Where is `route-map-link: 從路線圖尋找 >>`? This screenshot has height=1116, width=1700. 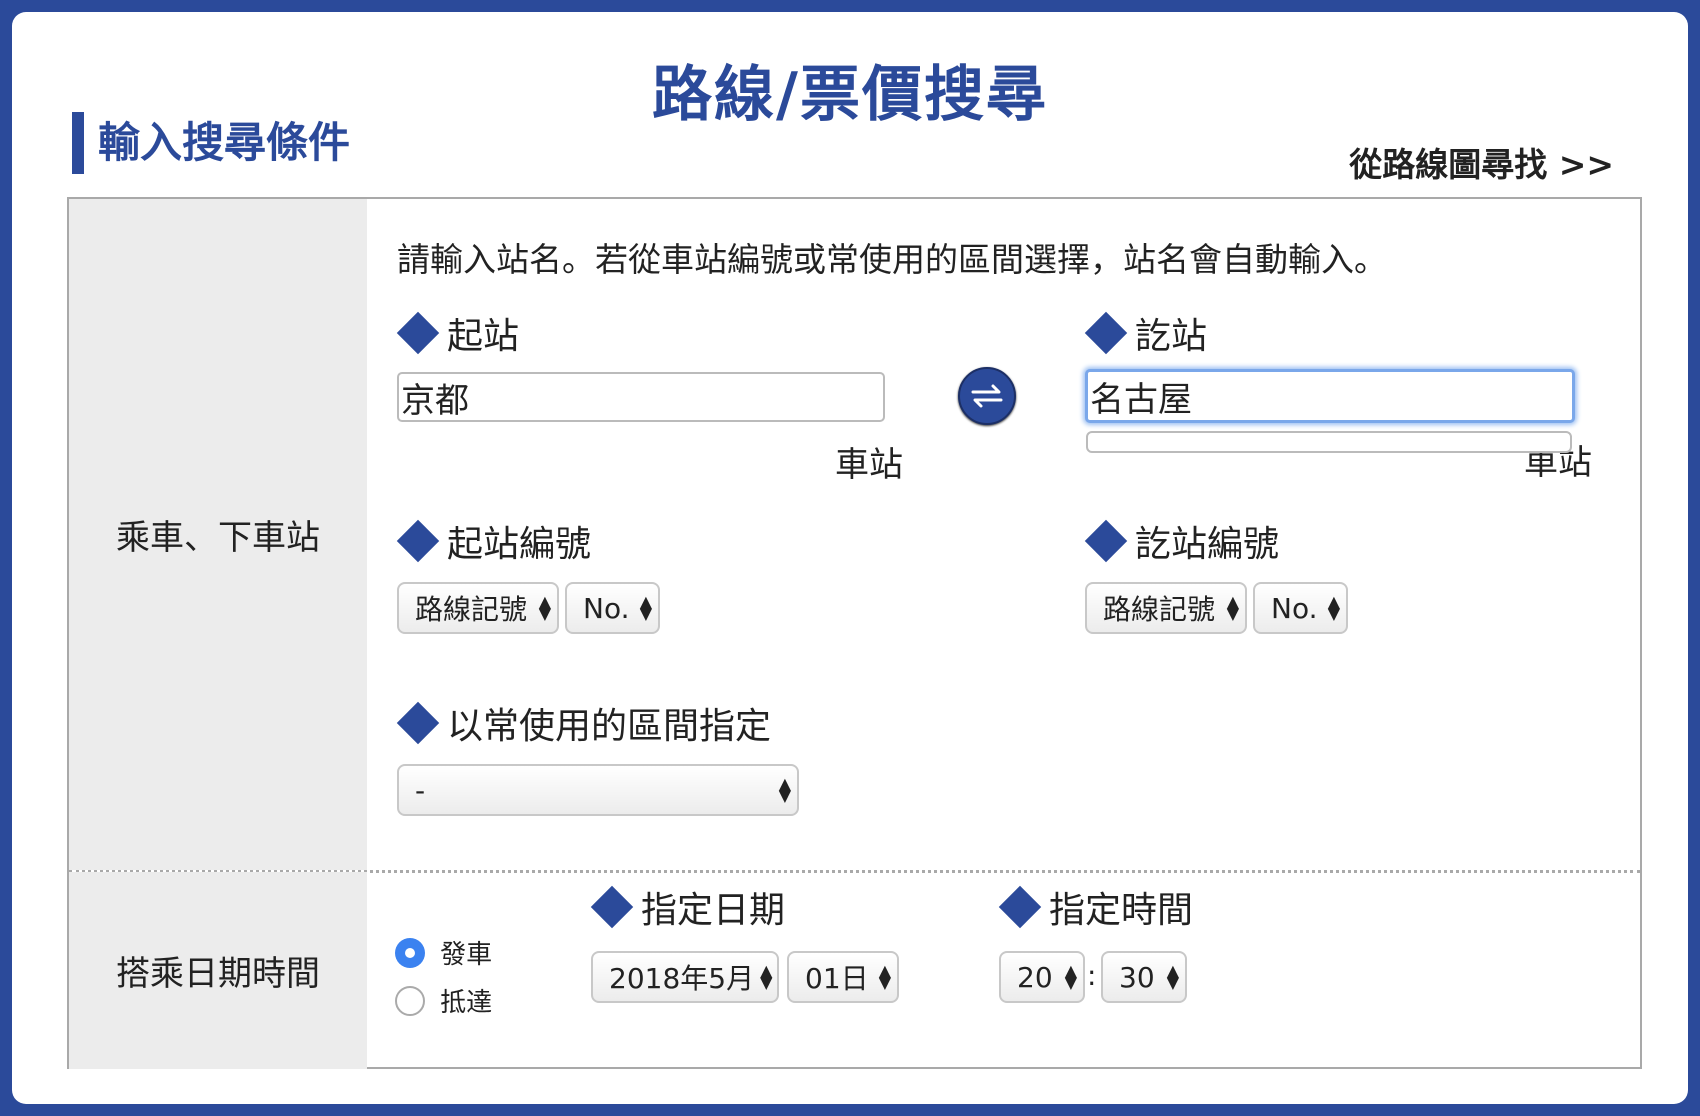
route-map-link: 從路線圖尋找 >> is located at coordinates (1481, 162).